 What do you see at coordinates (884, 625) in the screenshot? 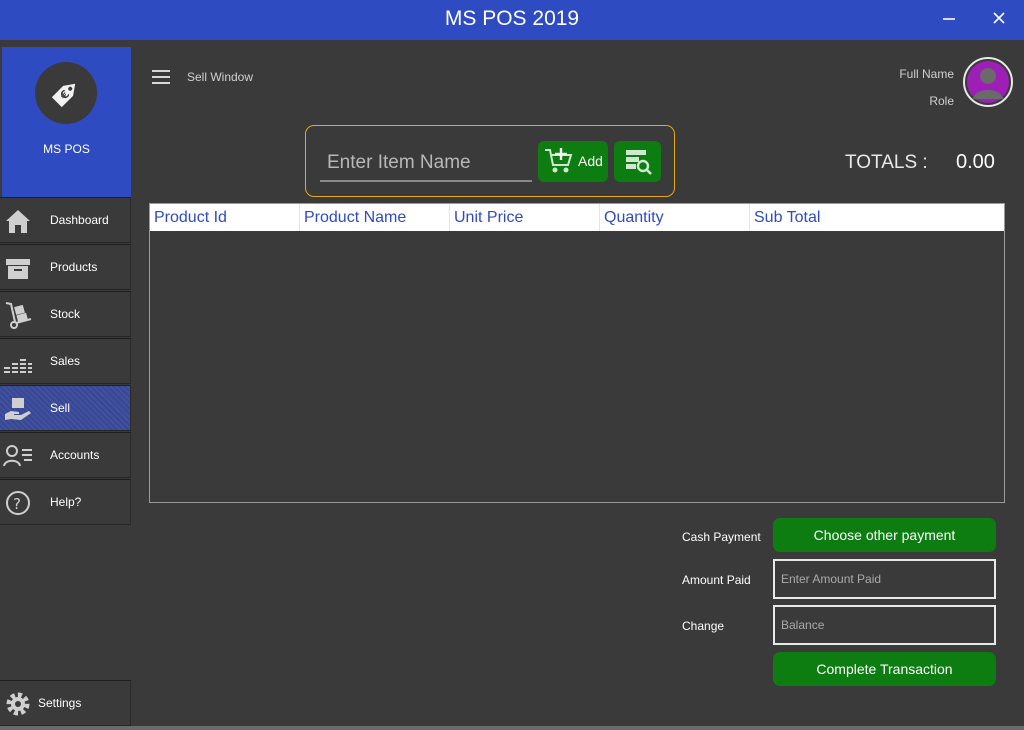
I see `change-balance-input` at bounding box center [884, 625].